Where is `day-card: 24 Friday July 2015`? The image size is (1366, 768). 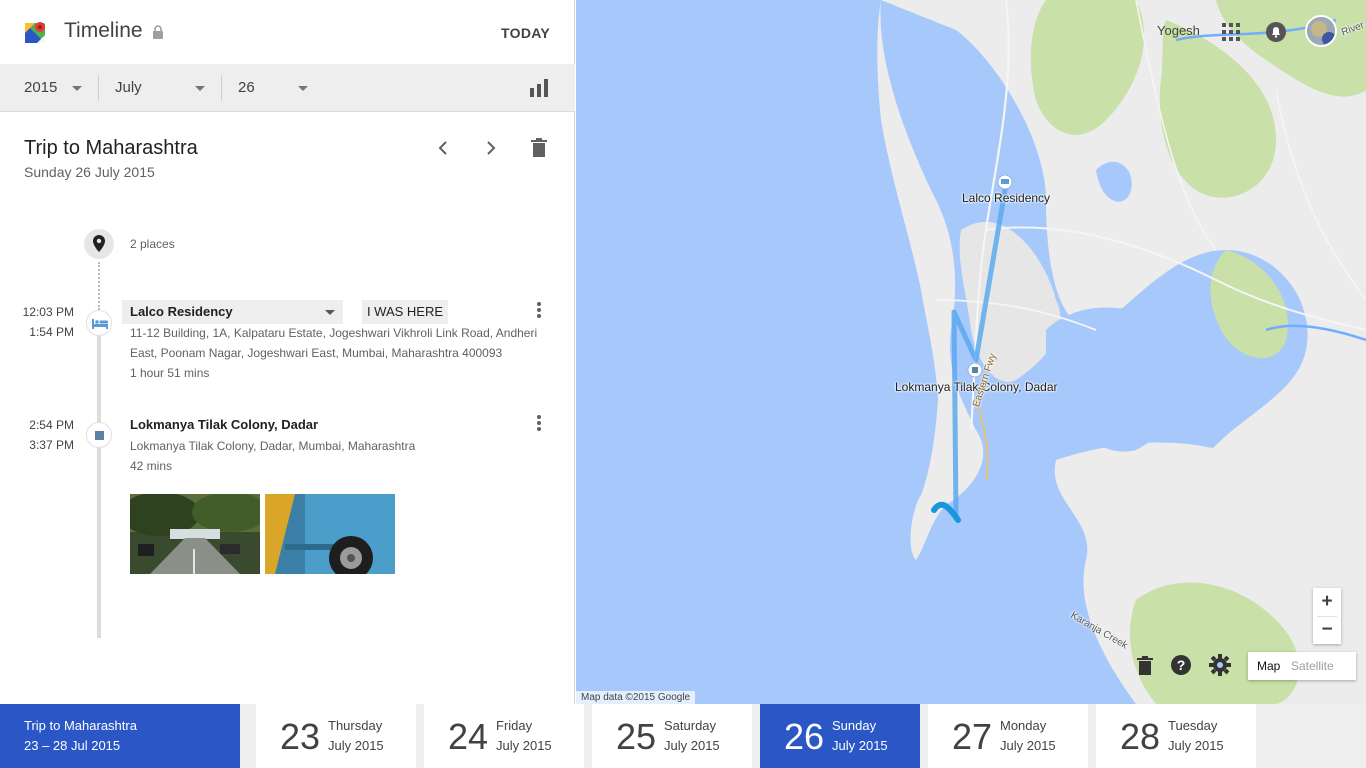 day-card: 24 Friday July 2015 is located at coordinates (504, 736).